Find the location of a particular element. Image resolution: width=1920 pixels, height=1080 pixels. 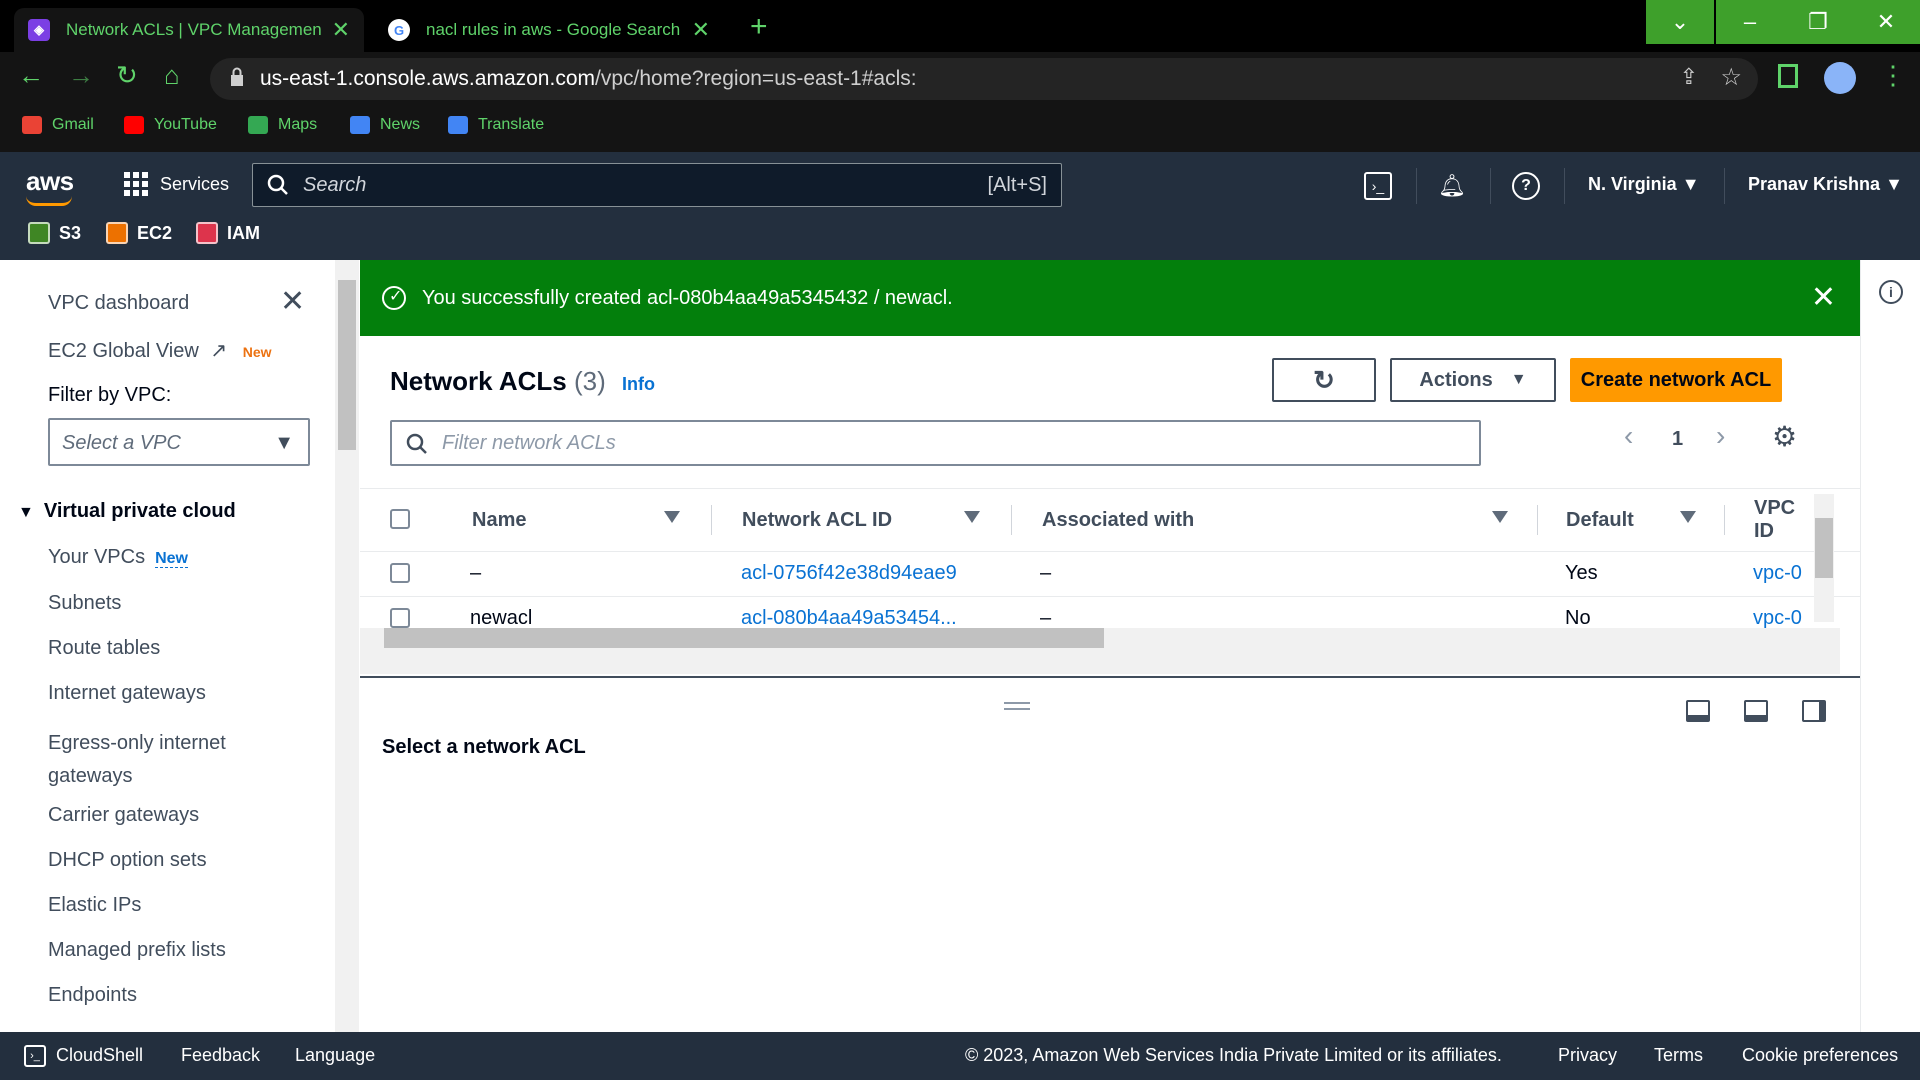

new-tab-plus-icon: + is located at coordinates (759, 27).